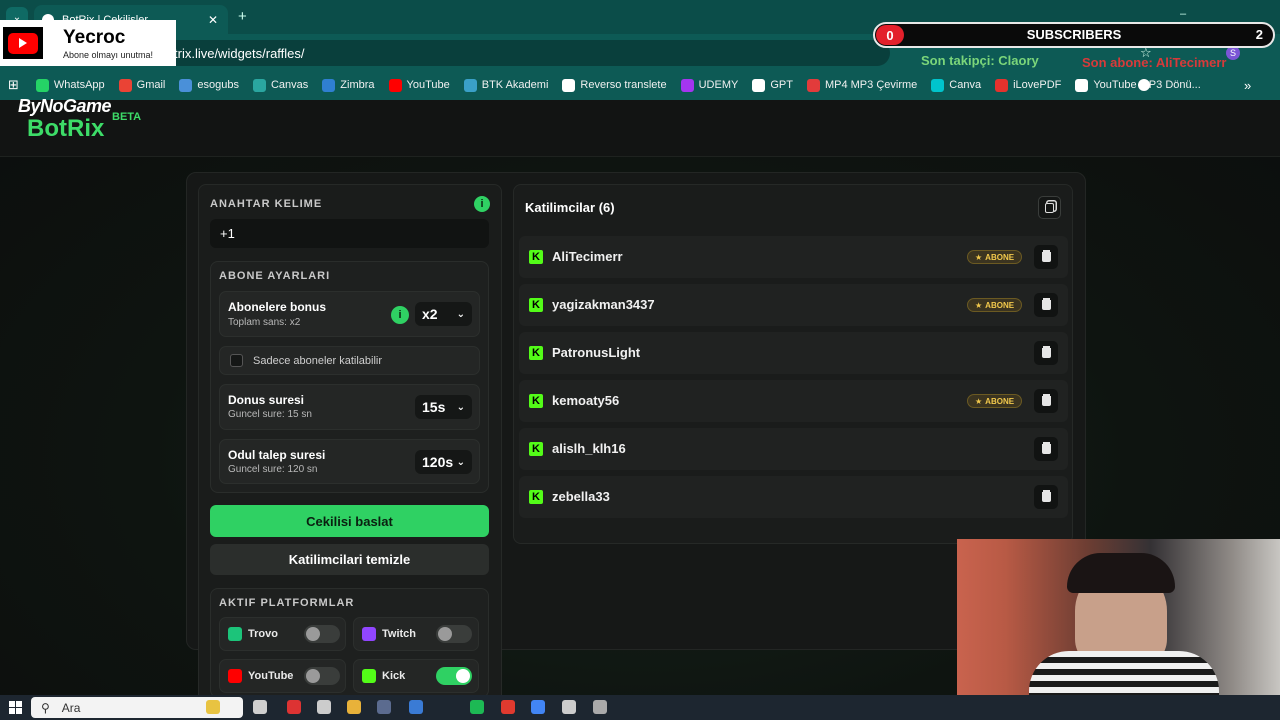  Describe the element at coordinates (1259, 34) in the screenshot. I see `subs-goal: 2` at that location.